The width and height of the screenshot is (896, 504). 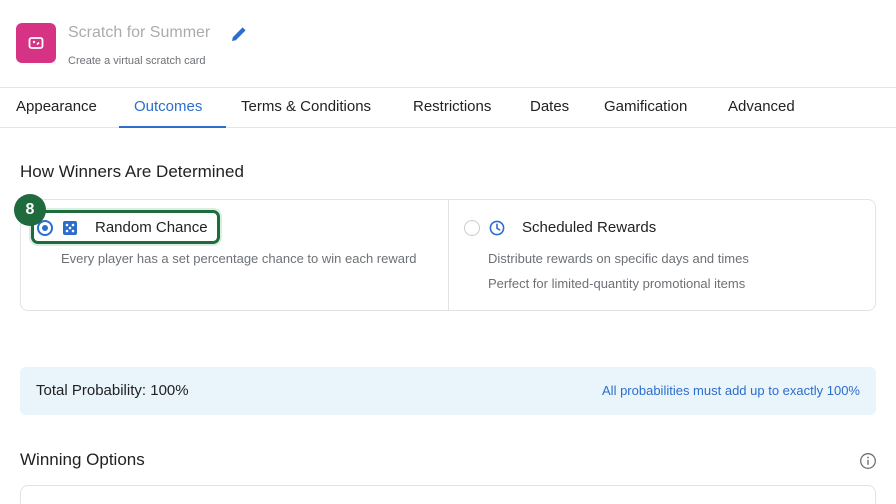 I want to click on highlight-ring, so click(x=125, y=227).